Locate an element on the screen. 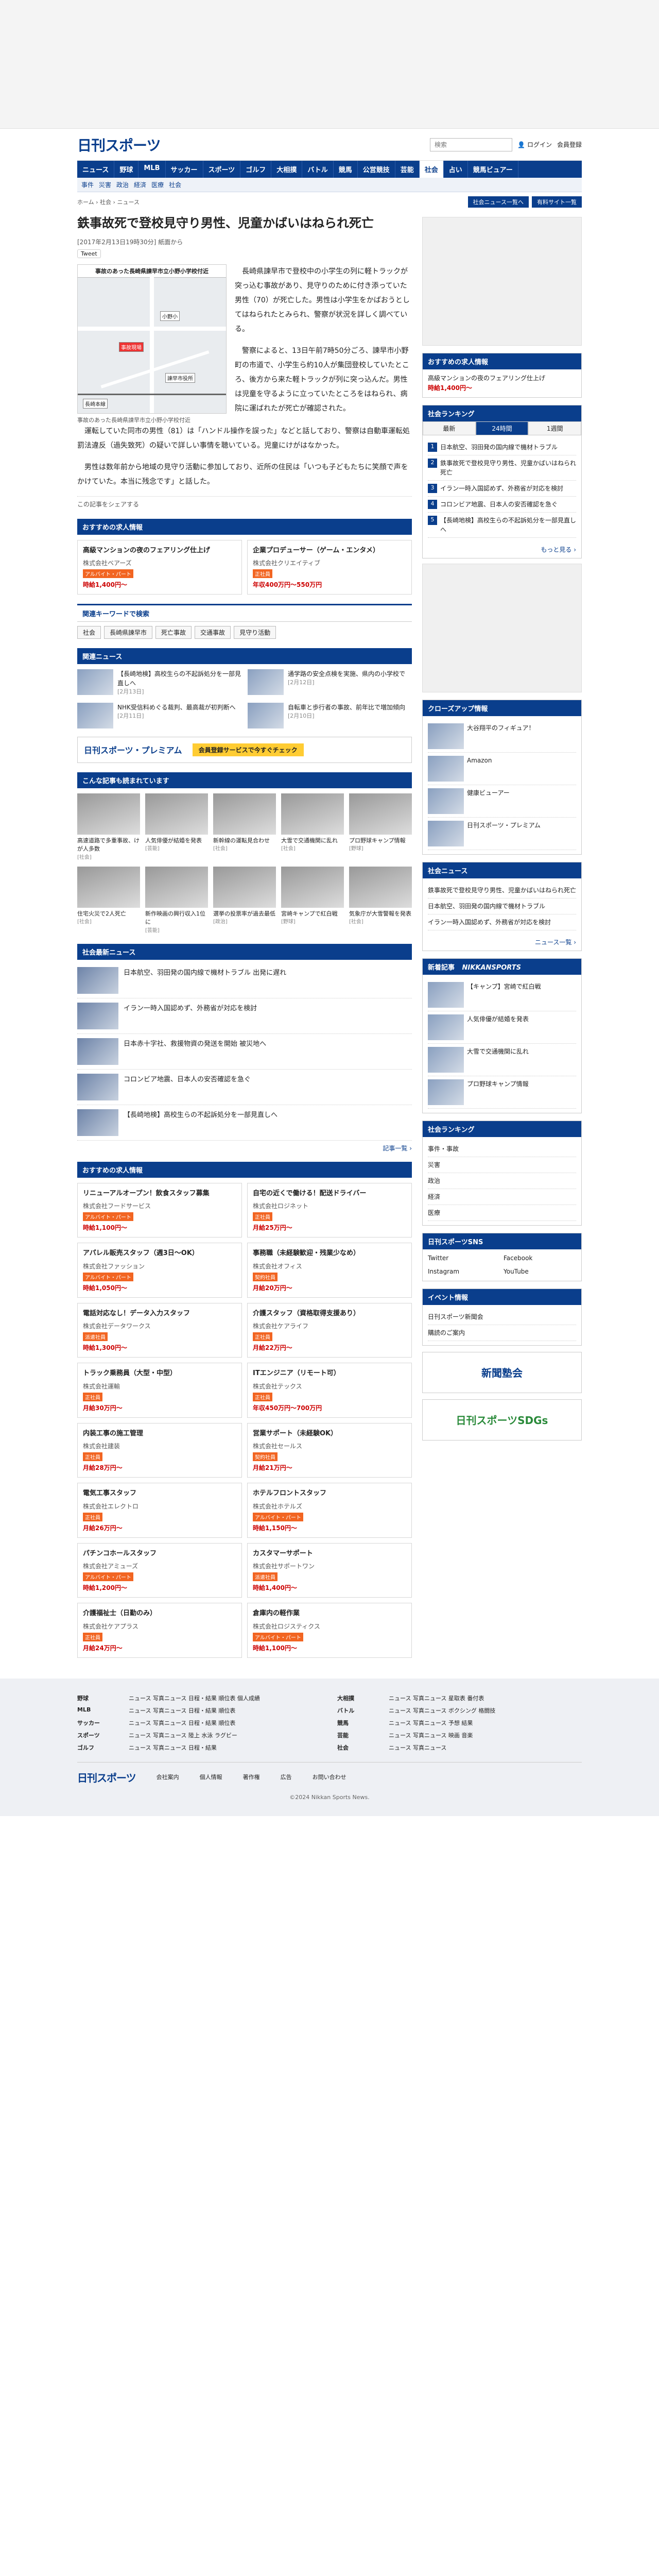 The image size is (659, 2576). ranking-item: 4 コロンビア地震、日本人の安否確認を急ぐ is located at coordinates (502, 505).